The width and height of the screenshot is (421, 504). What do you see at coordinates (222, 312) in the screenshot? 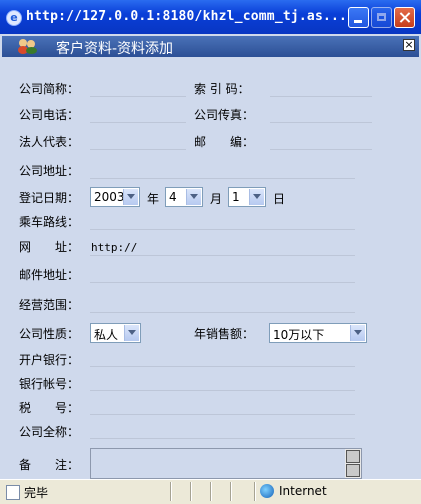
I see `business-scope-input` at bounding box center [222, 312].